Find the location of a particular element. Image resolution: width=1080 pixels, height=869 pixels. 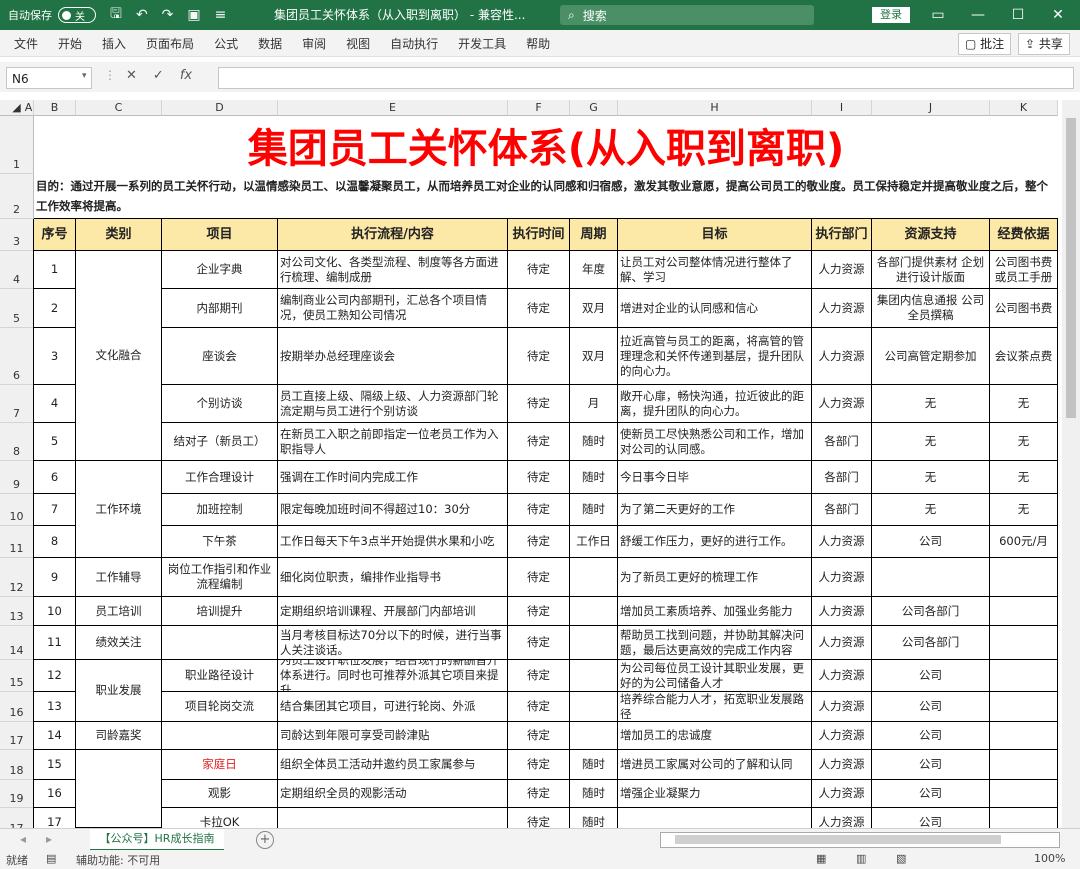

table-cell: 职业路径设计 is located at coordinates (220, 676).